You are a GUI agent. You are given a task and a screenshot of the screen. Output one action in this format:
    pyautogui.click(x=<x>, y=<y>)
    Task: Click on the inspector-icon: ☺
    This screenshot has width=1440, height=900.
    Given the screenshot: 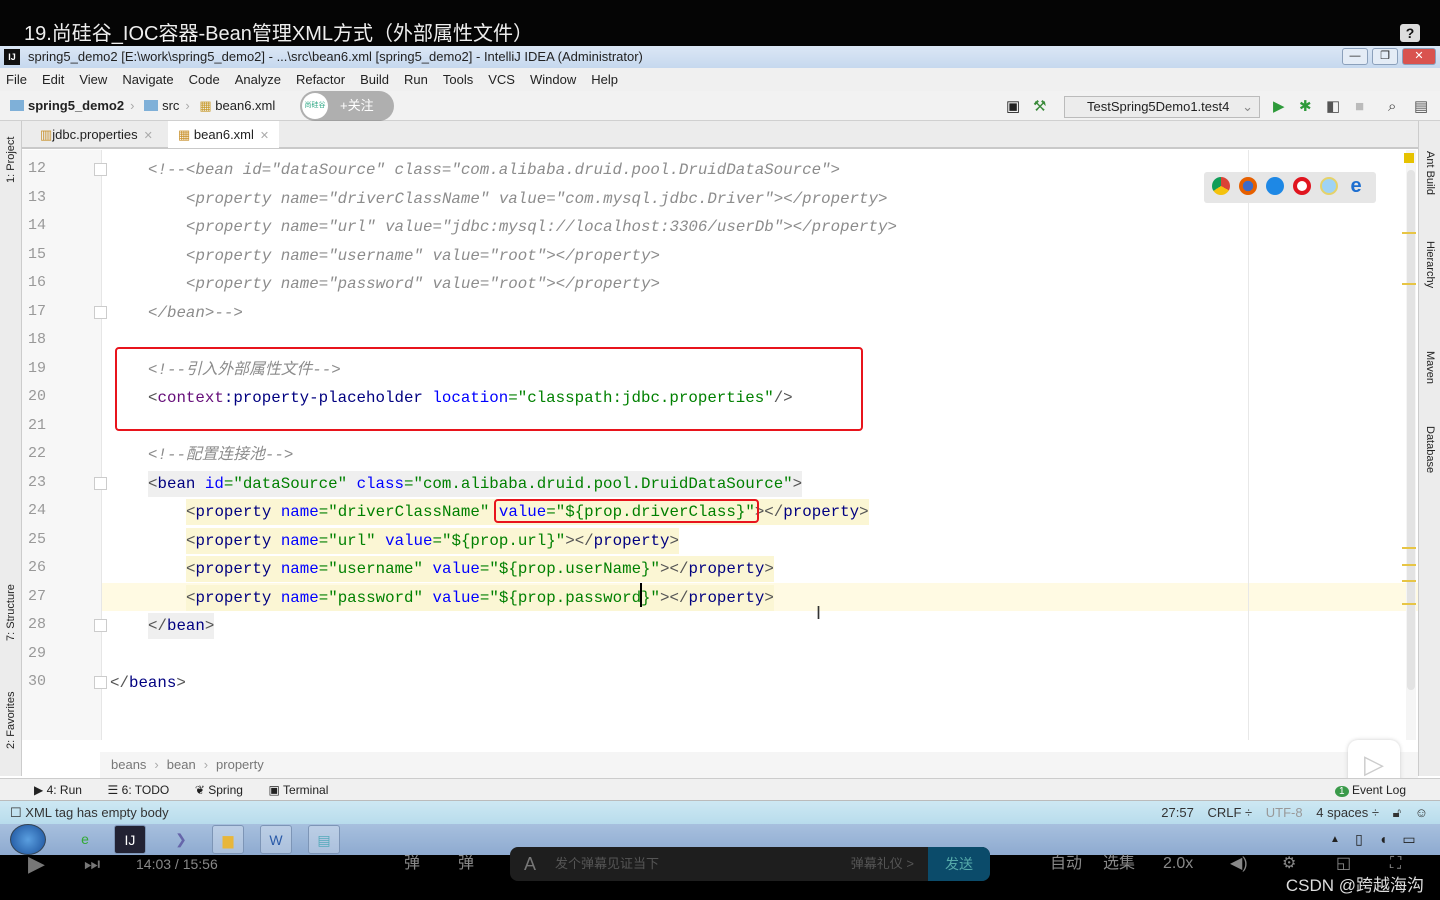 What is the action you would take?
    pyautogui.click(x=1421, y=812)
    